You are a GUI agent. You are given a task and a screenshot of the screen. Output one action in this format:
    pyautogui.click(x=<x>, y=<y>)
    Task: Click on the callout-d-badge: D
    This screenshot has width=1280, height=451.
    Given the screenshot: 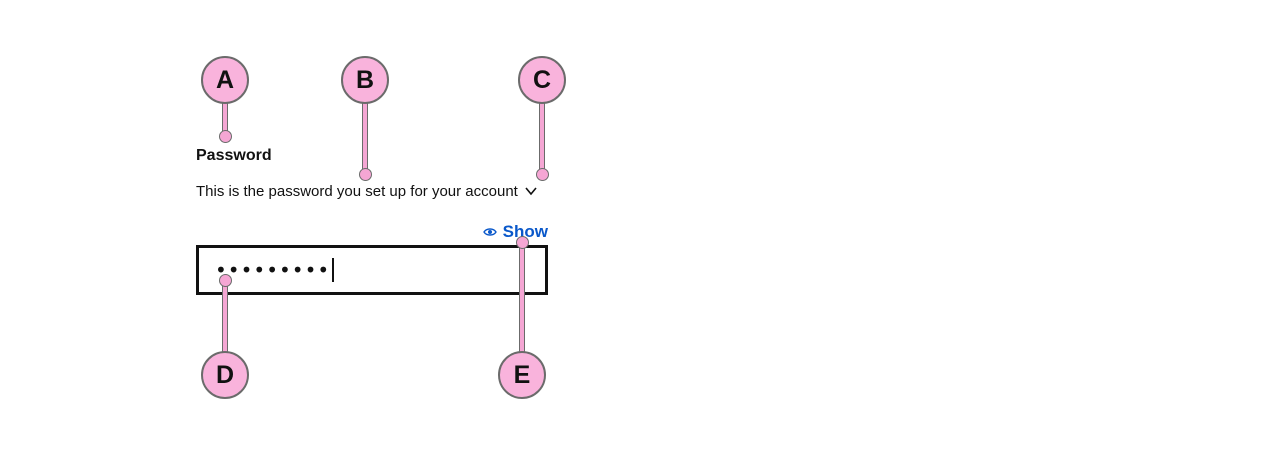 What is the action you would take?
    pyautogui.click(x=225, y=375)
    